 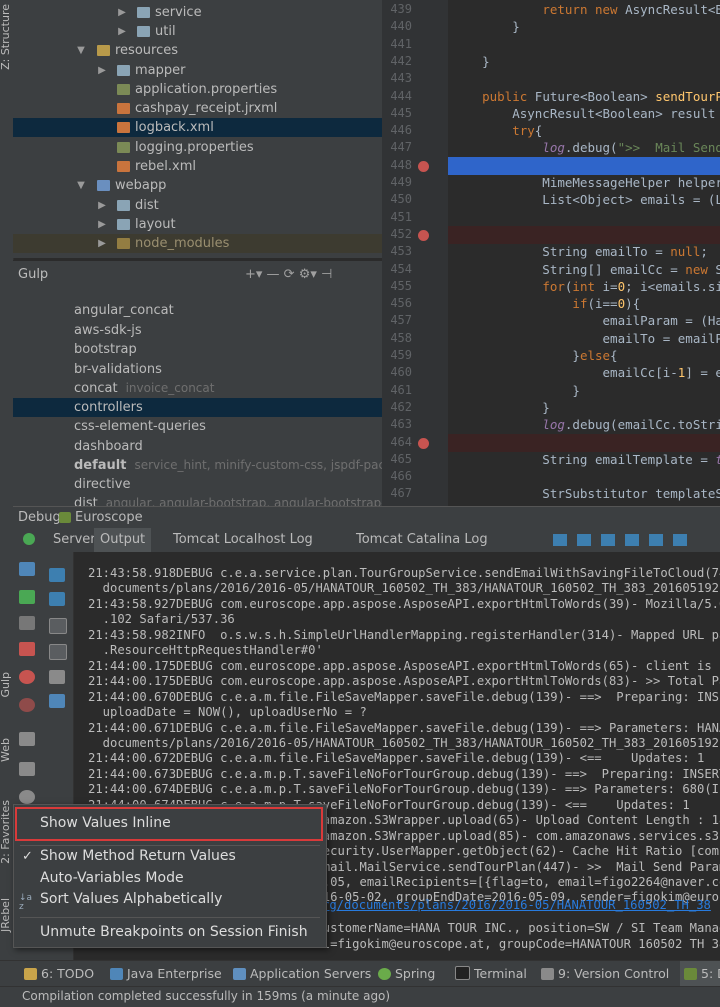 I want to click on scroll-down-icon, so click(x=57, y=599).